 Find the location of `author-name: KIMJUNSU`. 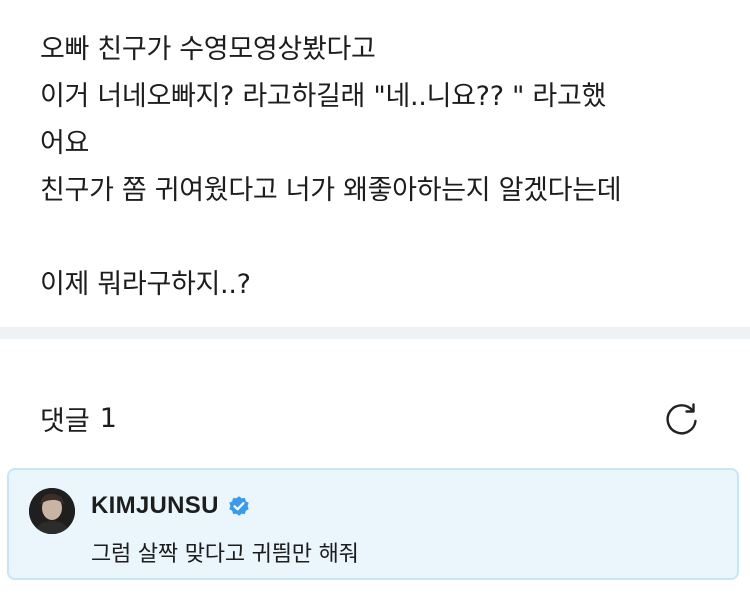

author-name: KIMJUNSU is located at coordinates (155, 506).